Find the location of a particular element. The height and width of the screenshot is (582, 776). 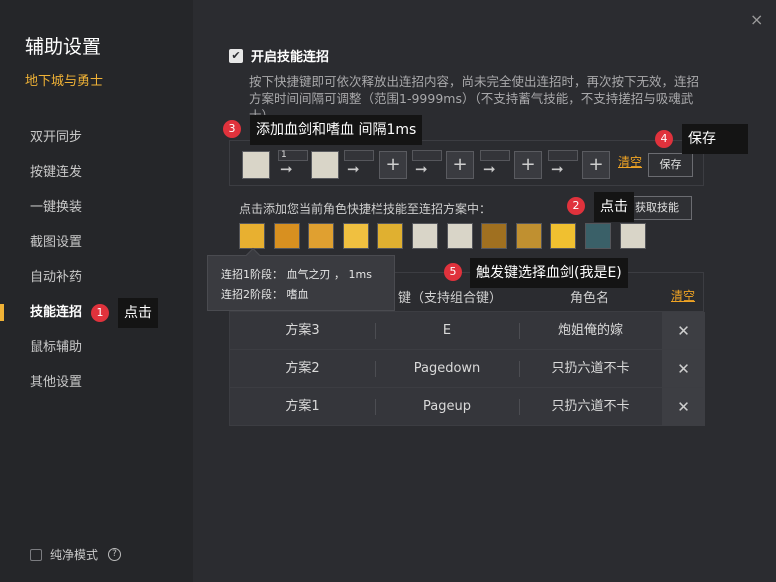

callout-1: 点击 is located at coordinates (138, 313).